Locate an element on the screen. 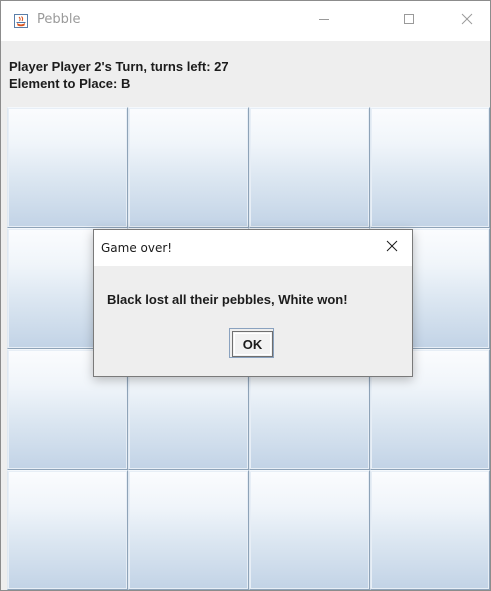 This screenshot has width=491, height=591. java-cup-icon is located at coordinates (21, 21).